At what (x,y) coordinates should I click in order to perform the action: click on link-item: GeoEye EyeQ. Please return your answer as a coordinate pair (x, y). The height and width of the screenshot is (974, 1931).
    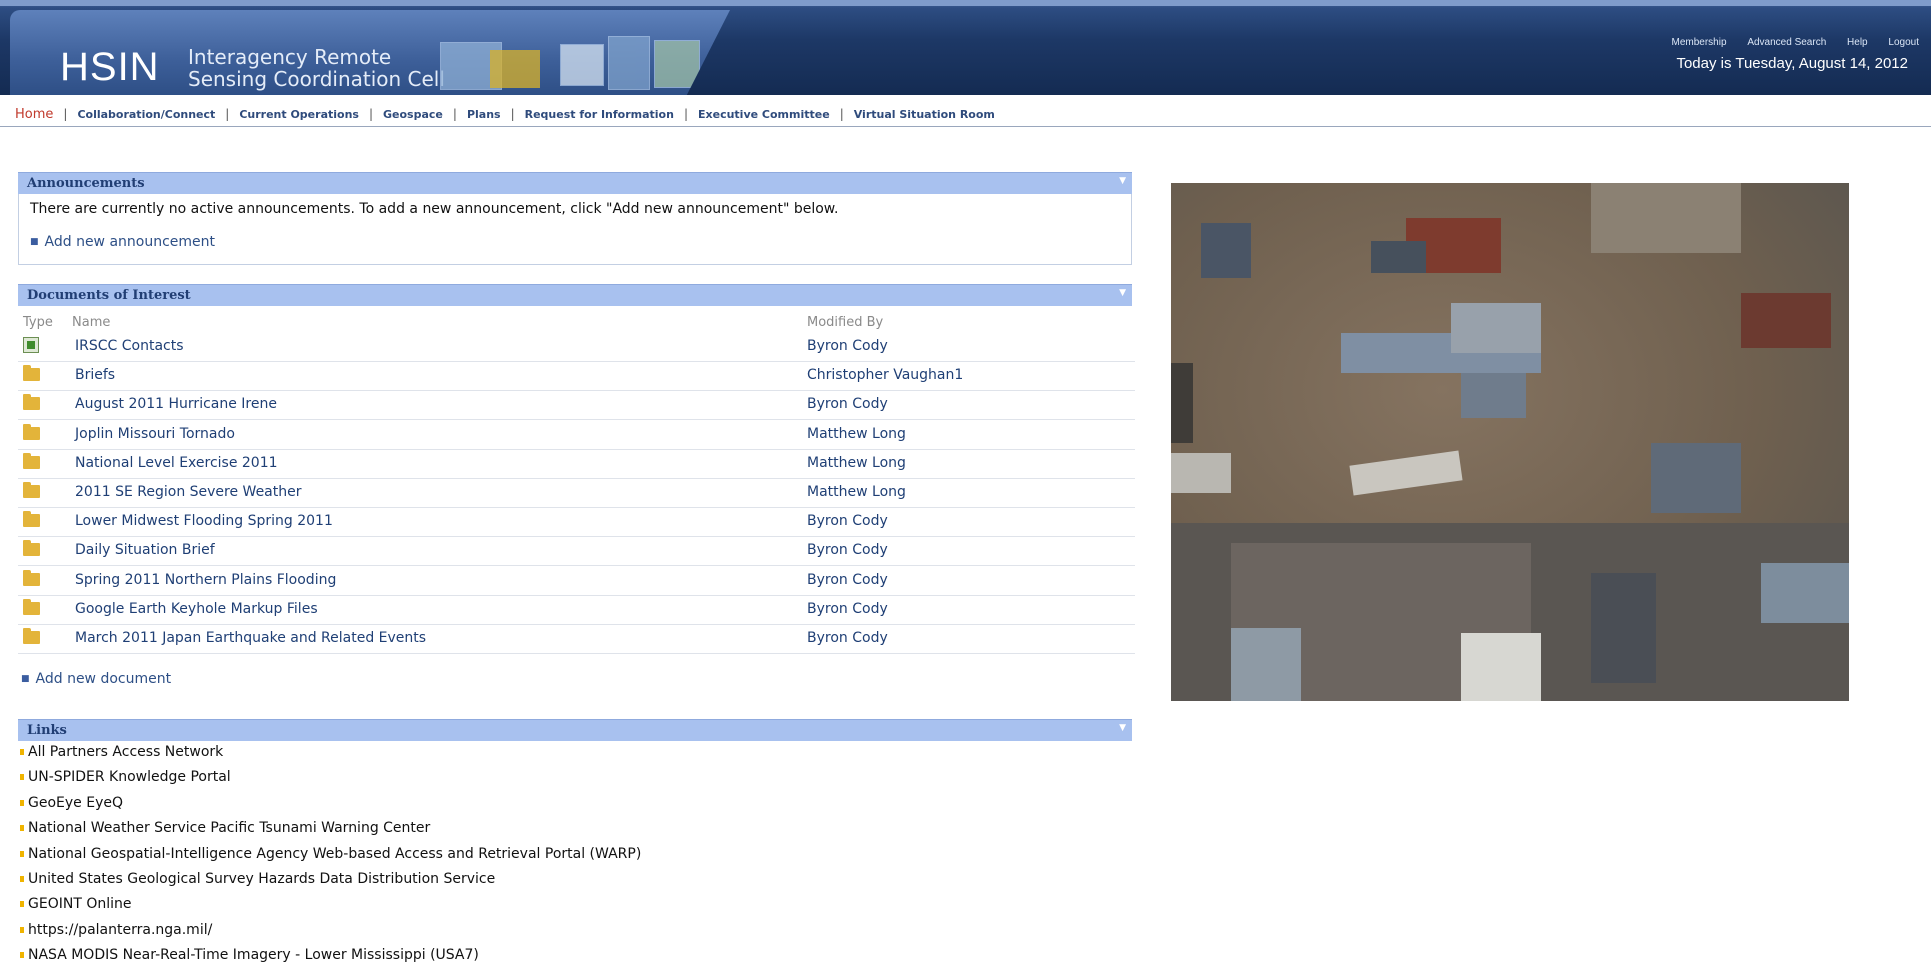
    Looking at the image, I should click on (330, 807).